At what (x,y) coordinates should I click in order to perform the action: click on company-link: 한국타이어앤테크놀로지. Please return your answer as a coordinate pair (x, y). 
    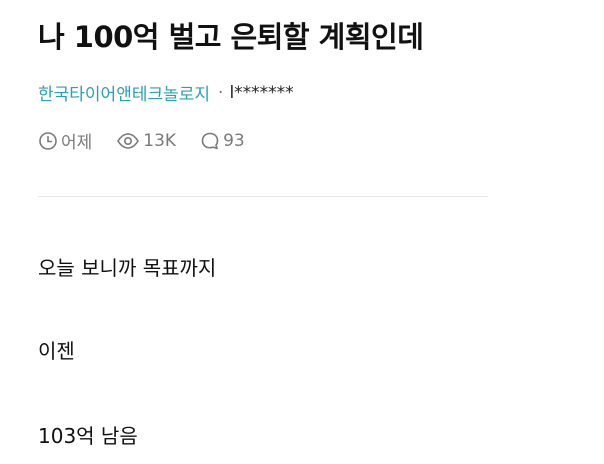
    Looking at the image, I should click on (124, 92).